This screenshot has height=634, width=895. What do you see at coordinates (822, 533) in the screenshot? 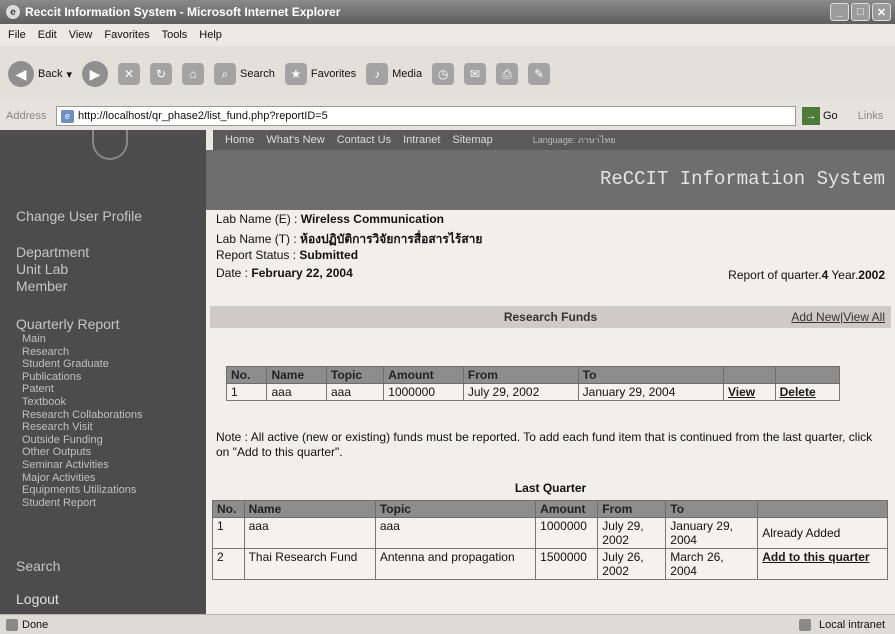
I see `already-added-status: Already Added` at bounding box center [822, 533].